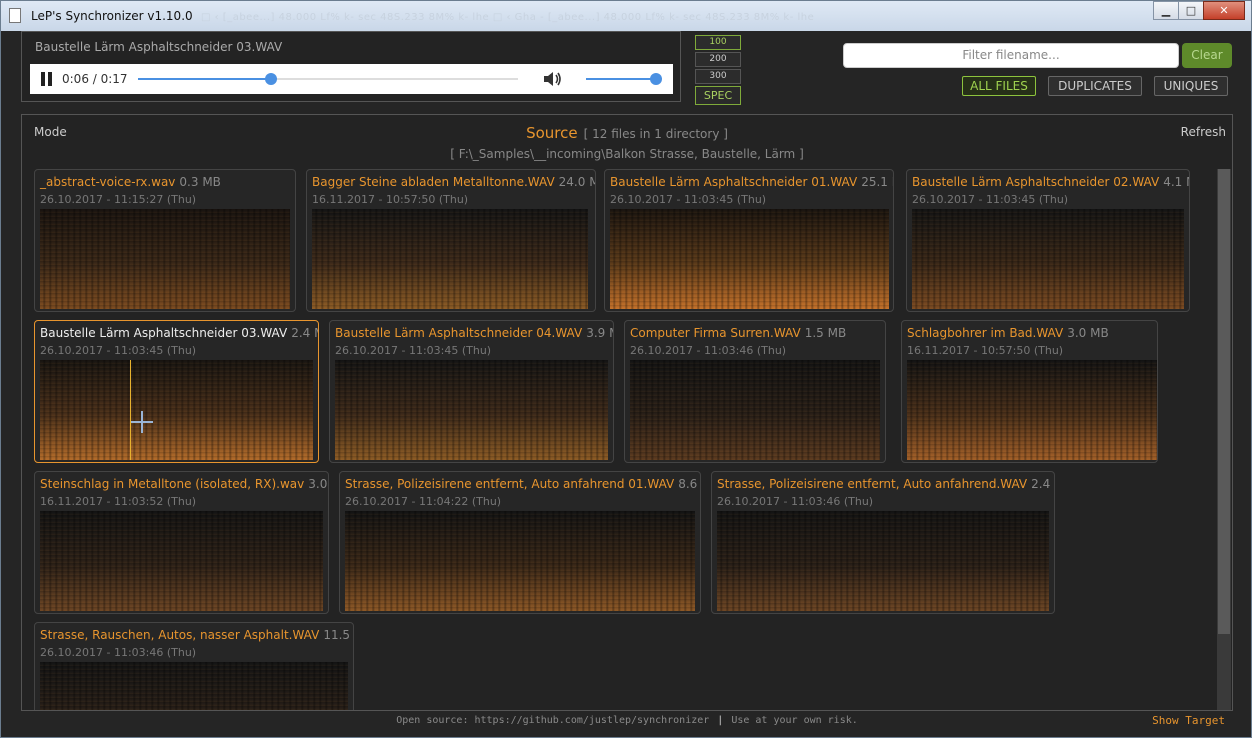  Describe the element at coordinates (715, 333) in the screenshot. I see `file-name-text: Computer Firma Surren.WAV` at that location.